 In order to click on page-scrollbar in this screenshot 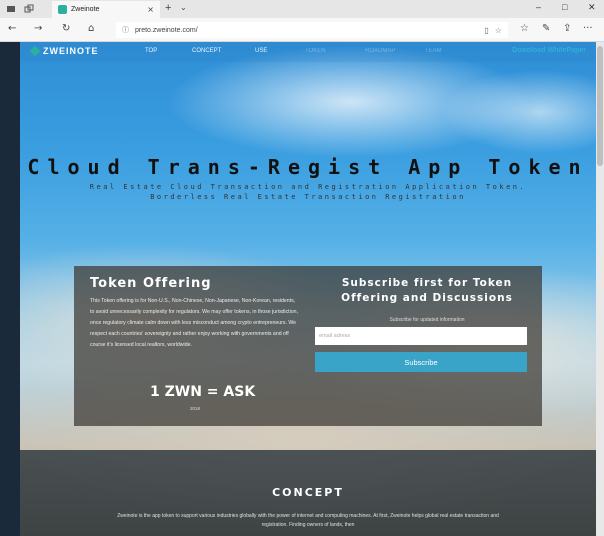, I will do `click(600, 289)`.